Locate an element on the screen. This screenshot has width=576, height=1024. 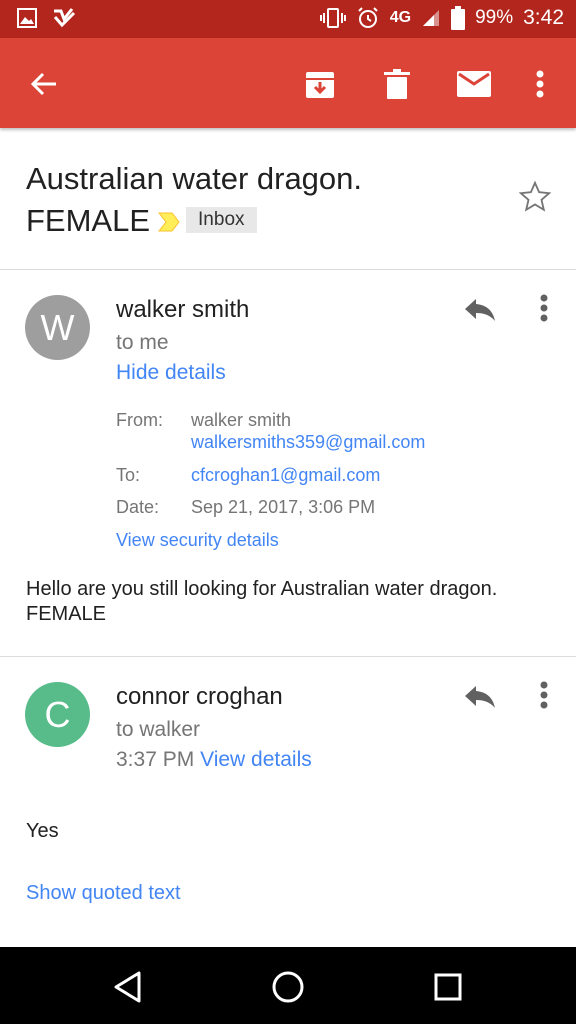
from-label: From: is located at coordinates (139, 420).